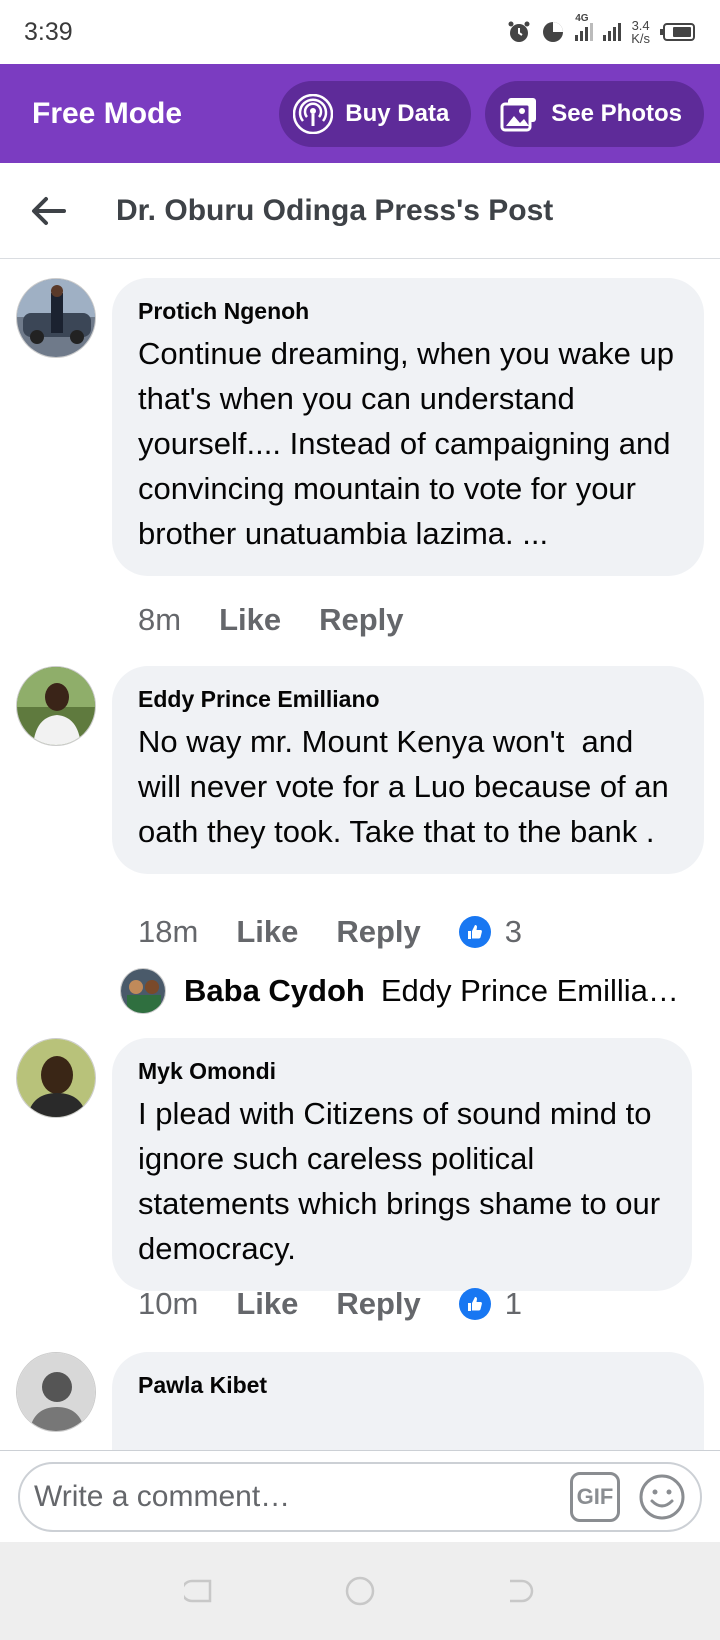  I want to click on comment-actions: 8m Like Reply, so click(290, 620).